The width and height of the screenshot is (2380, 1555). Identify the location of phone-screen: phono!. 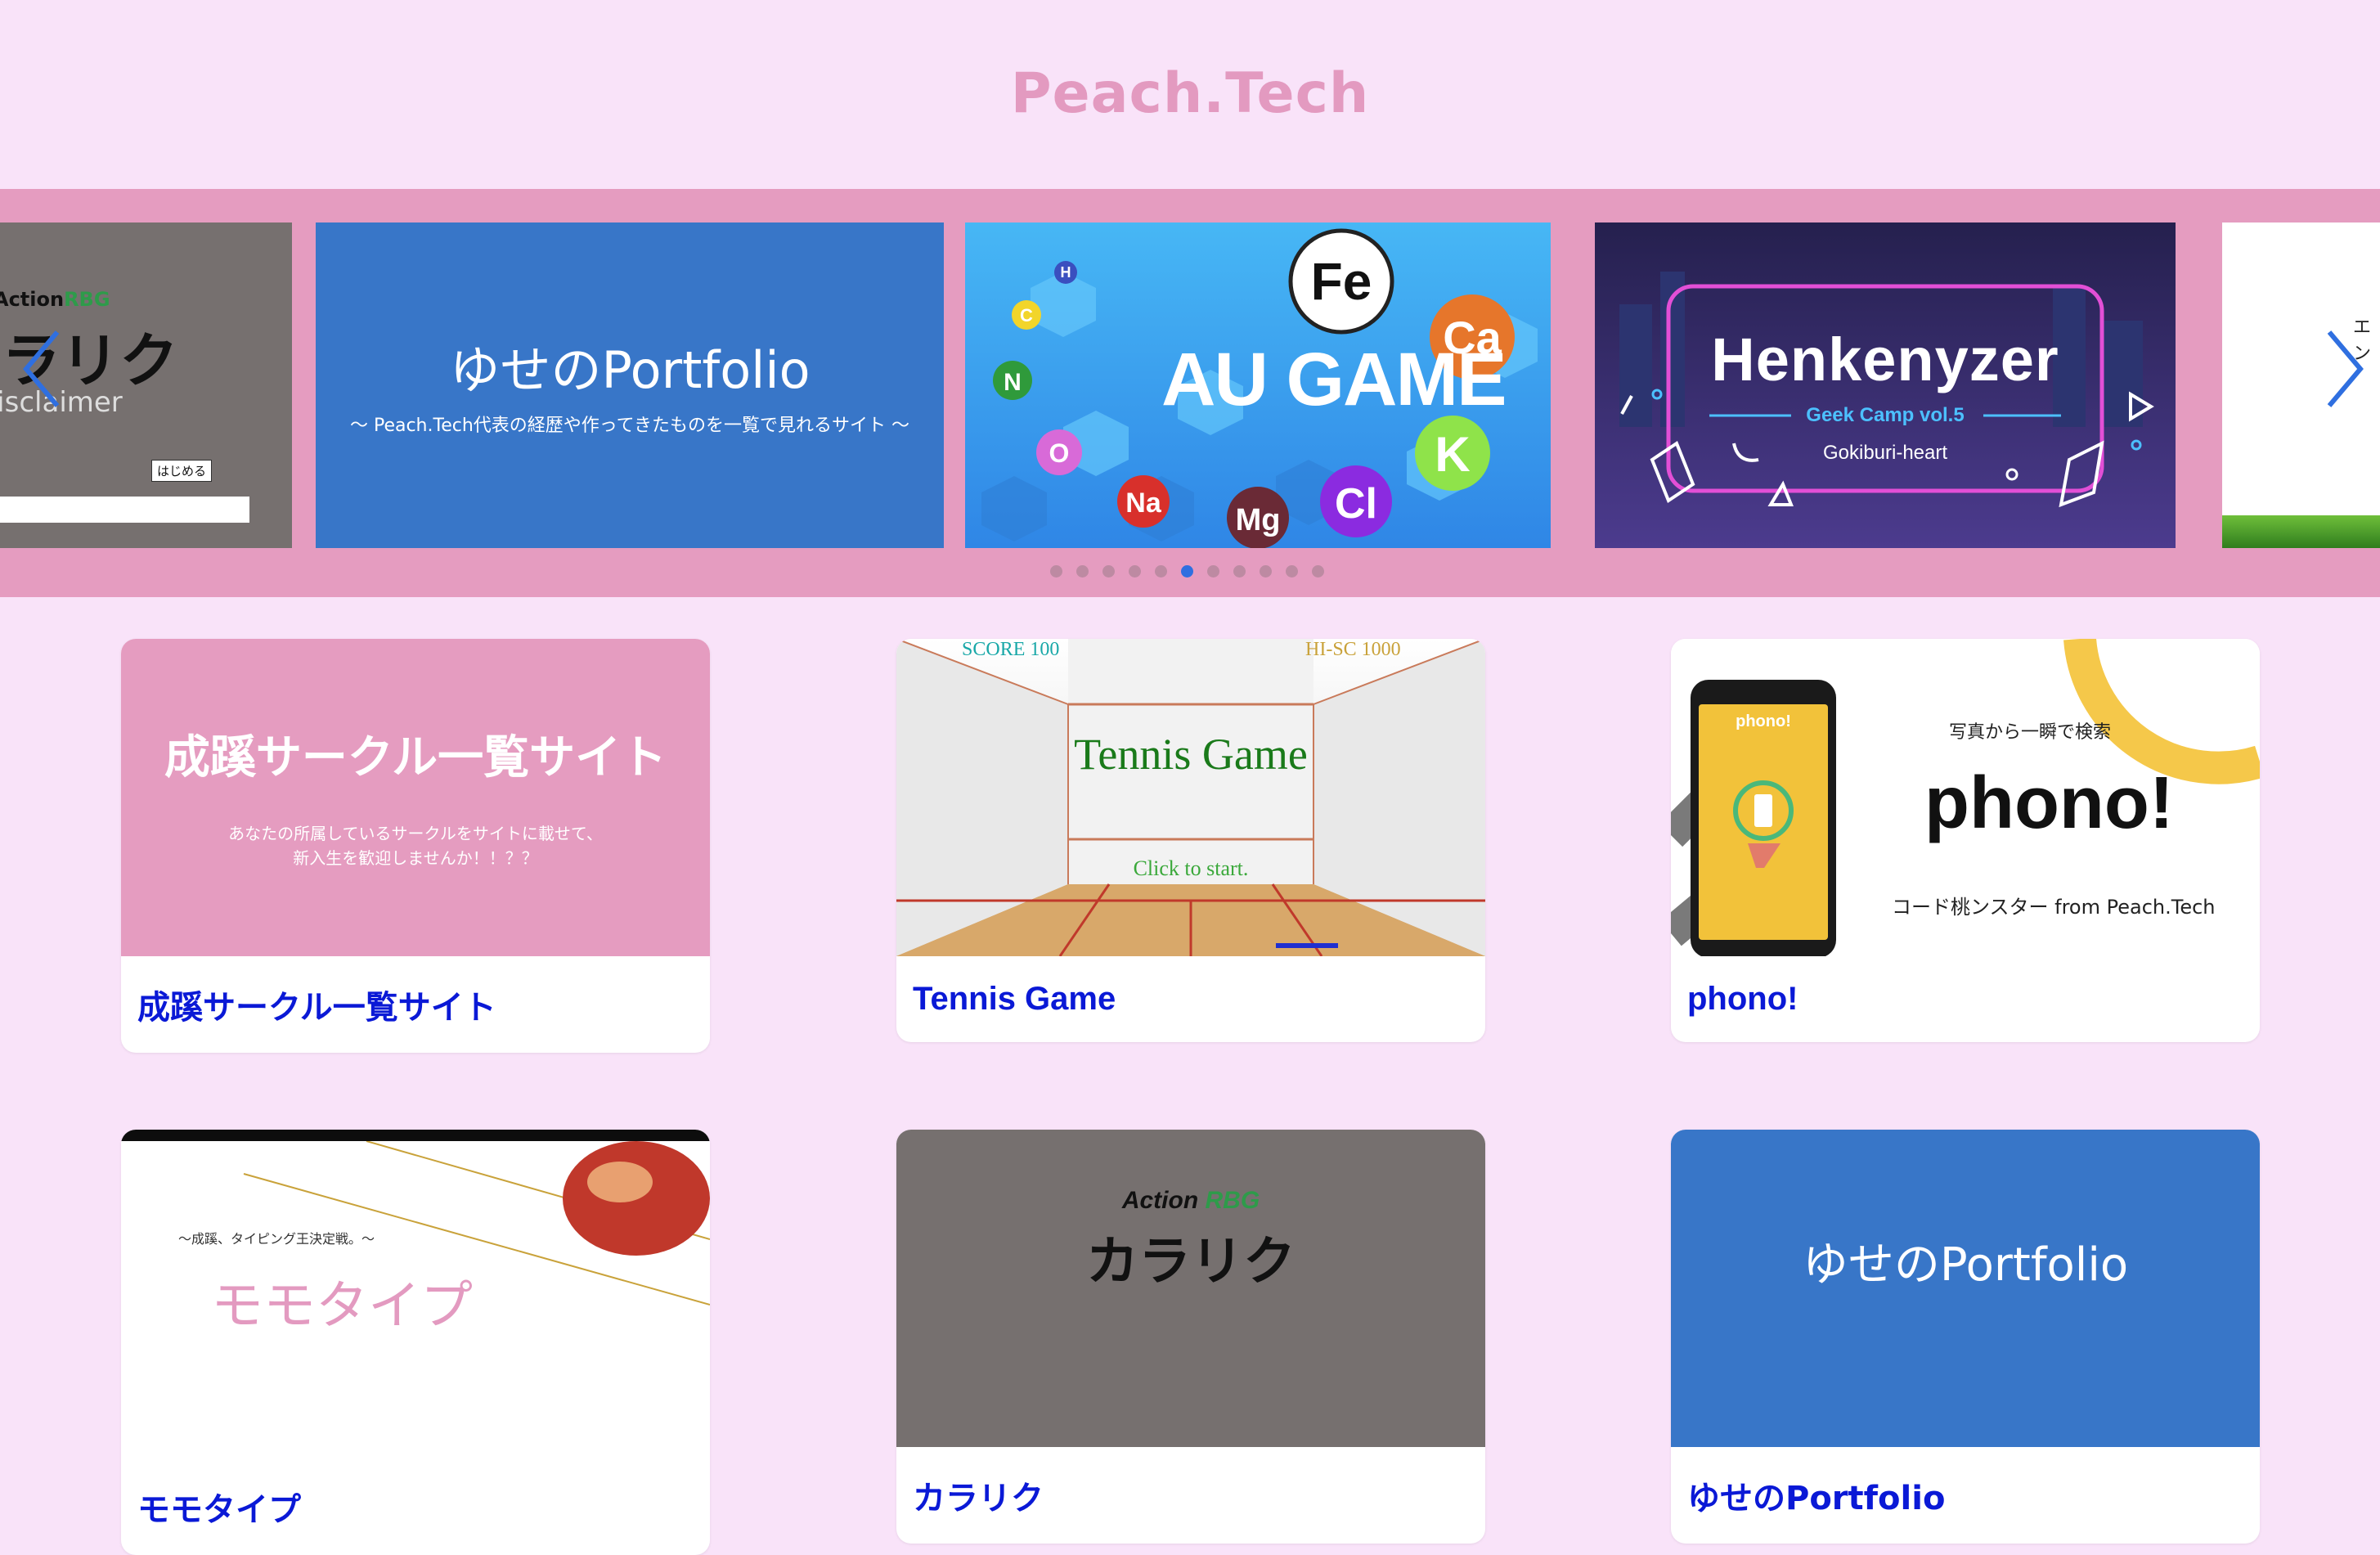
(1764, 822).